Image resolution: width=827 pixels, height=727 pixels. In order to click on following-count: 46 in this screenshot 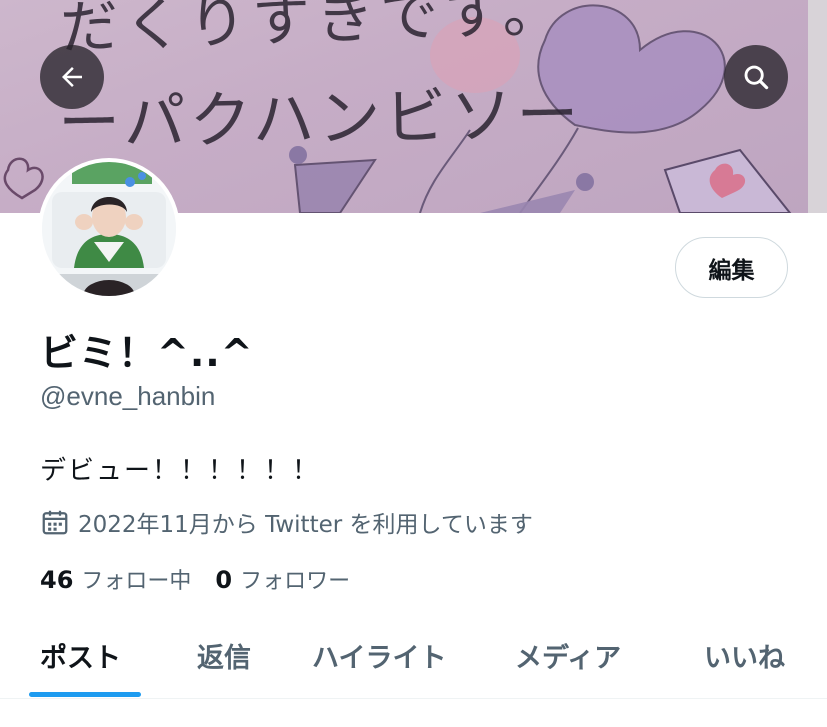, I will do `click(56, 580)`.